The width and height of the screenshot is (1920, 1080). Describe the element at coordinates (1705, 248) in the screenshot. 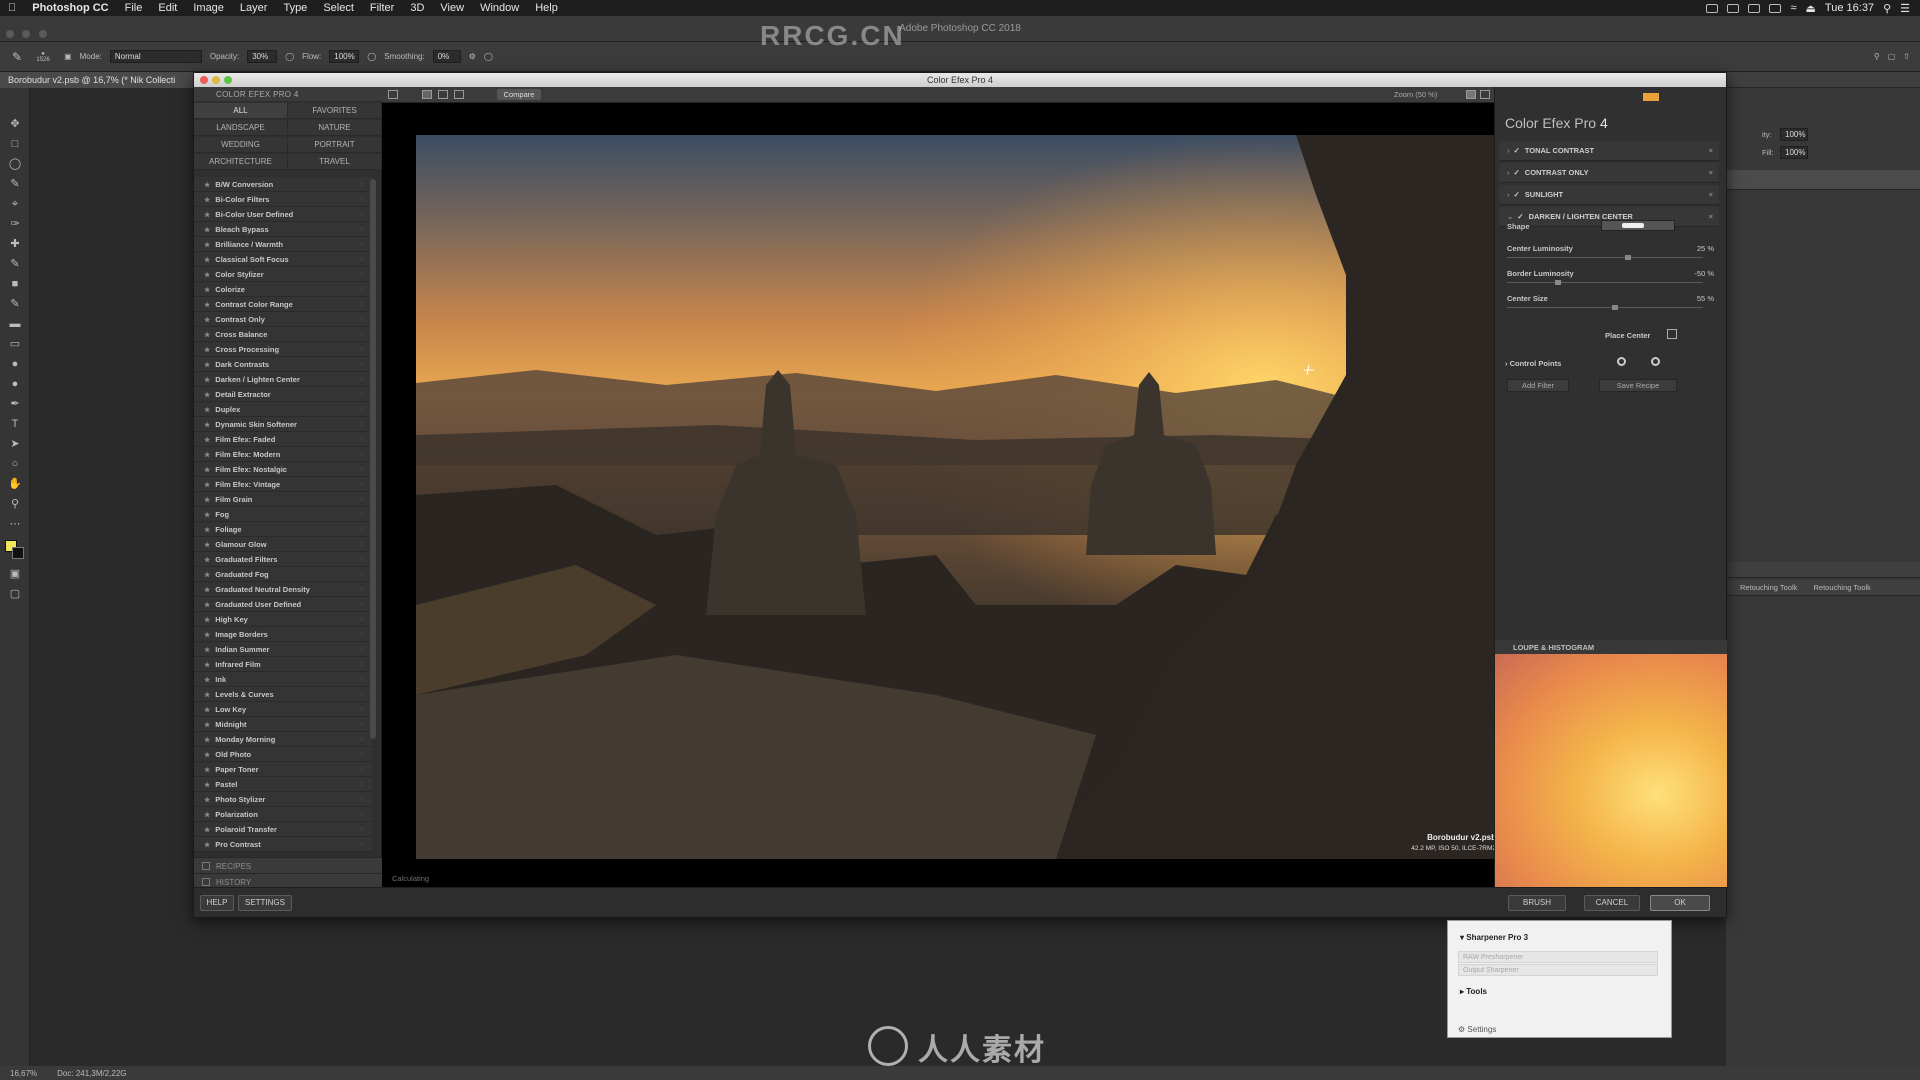

I see `param-value: 25 %` at that location.